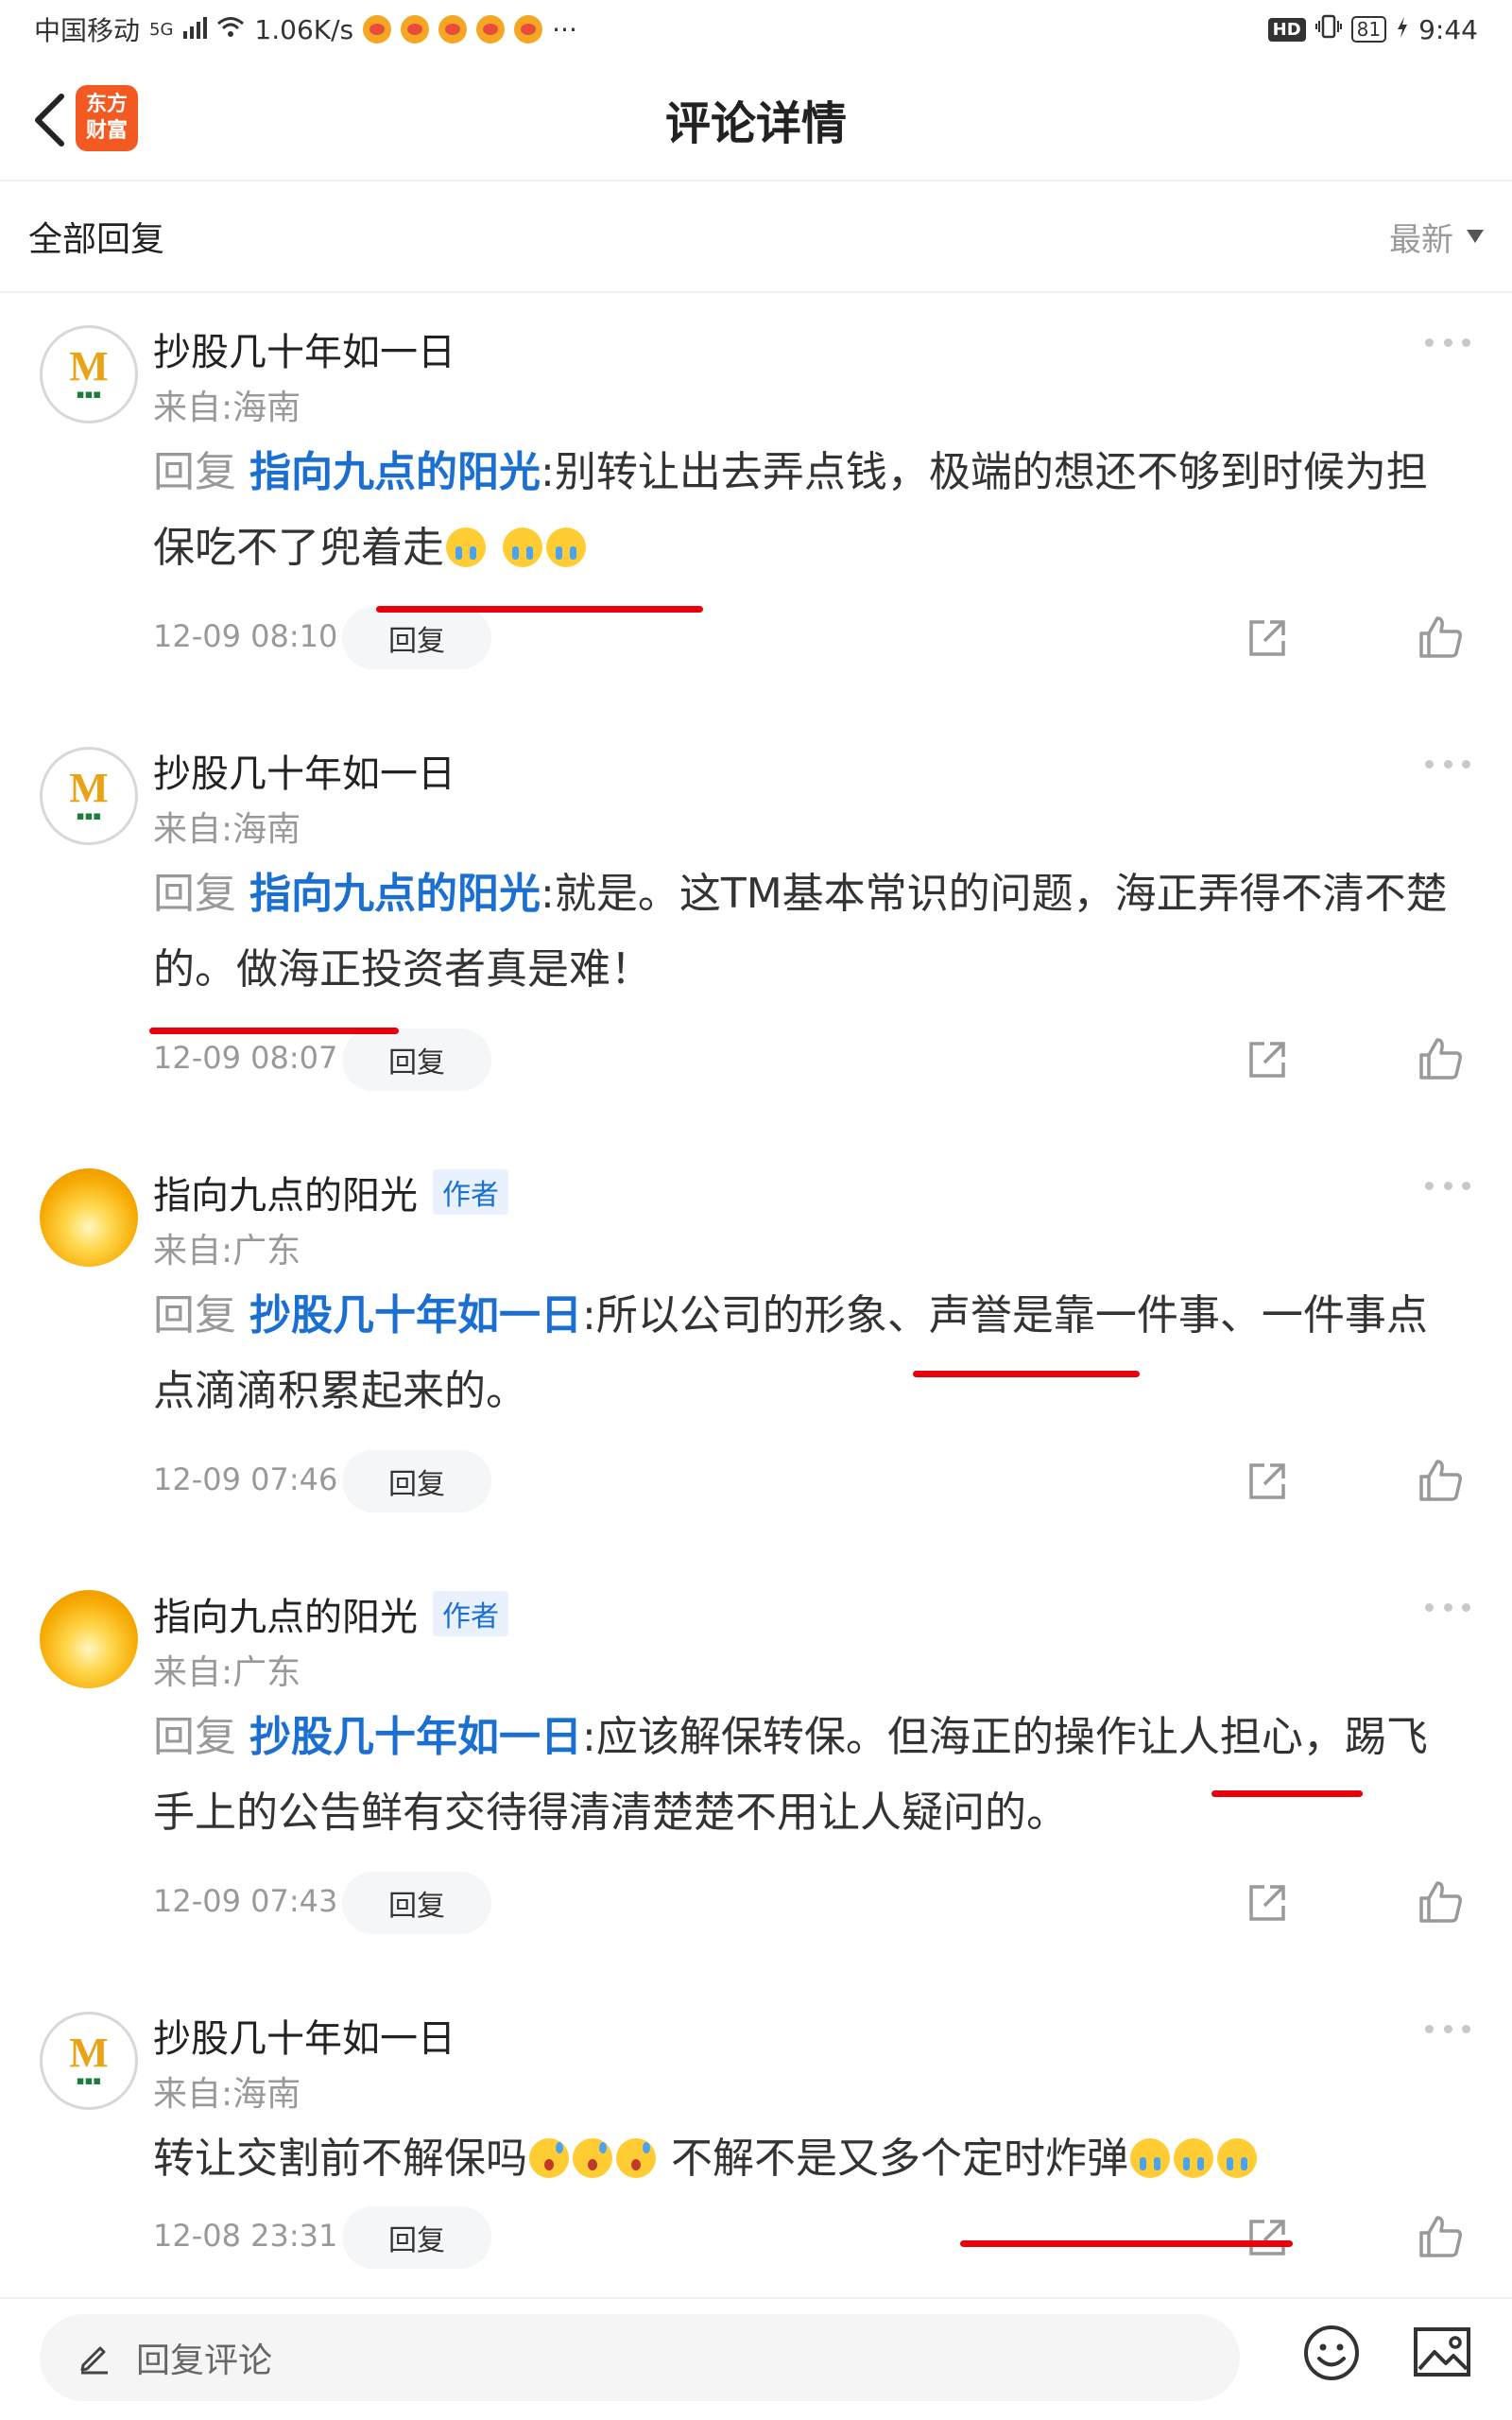 This screenshot has width=1512, height=2420. What do you see at coordinates (814, 640) in the screenshot?
I see `comment-meta-row: 12-09 08:10 回复` at bounding box center [814, 640].